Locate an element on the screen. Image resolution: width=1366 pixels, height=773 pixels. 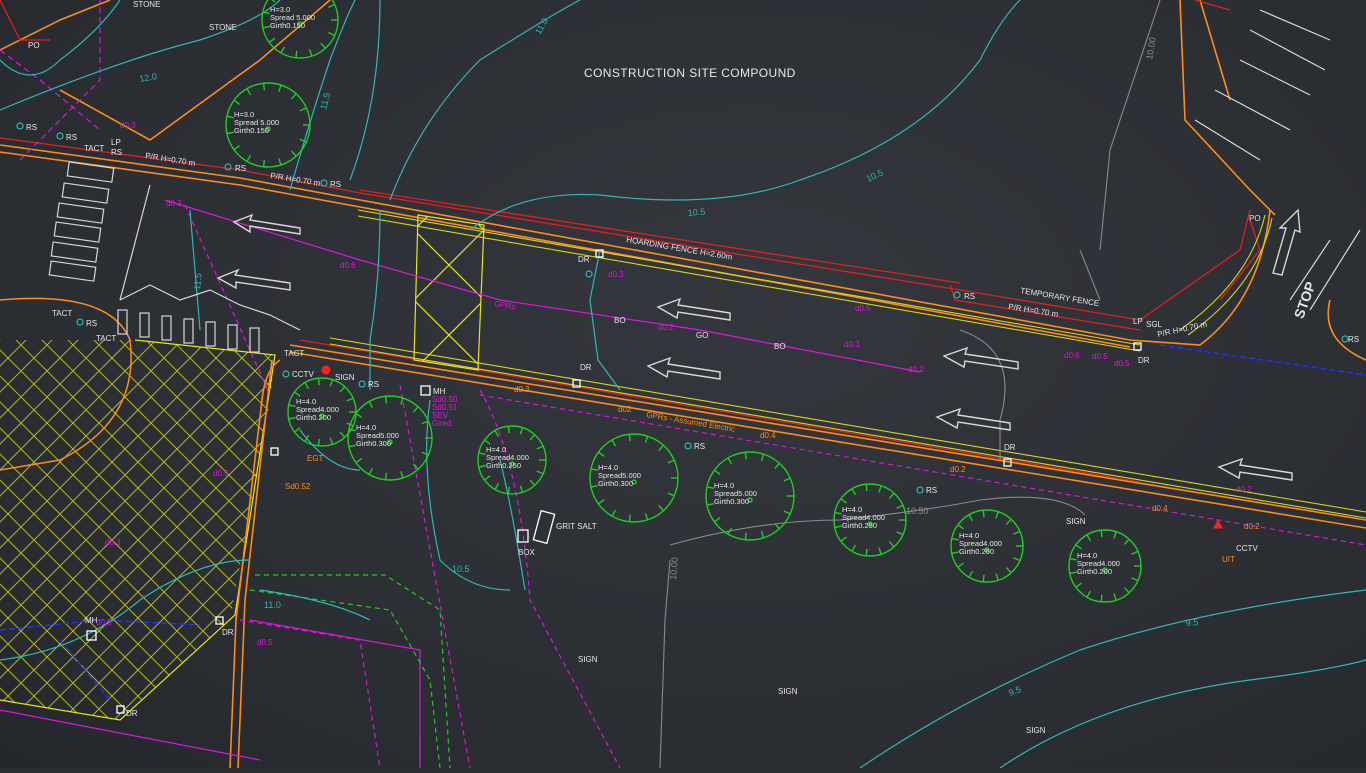
depth-label-4: d0.5 is located at coordinates (863, 308).